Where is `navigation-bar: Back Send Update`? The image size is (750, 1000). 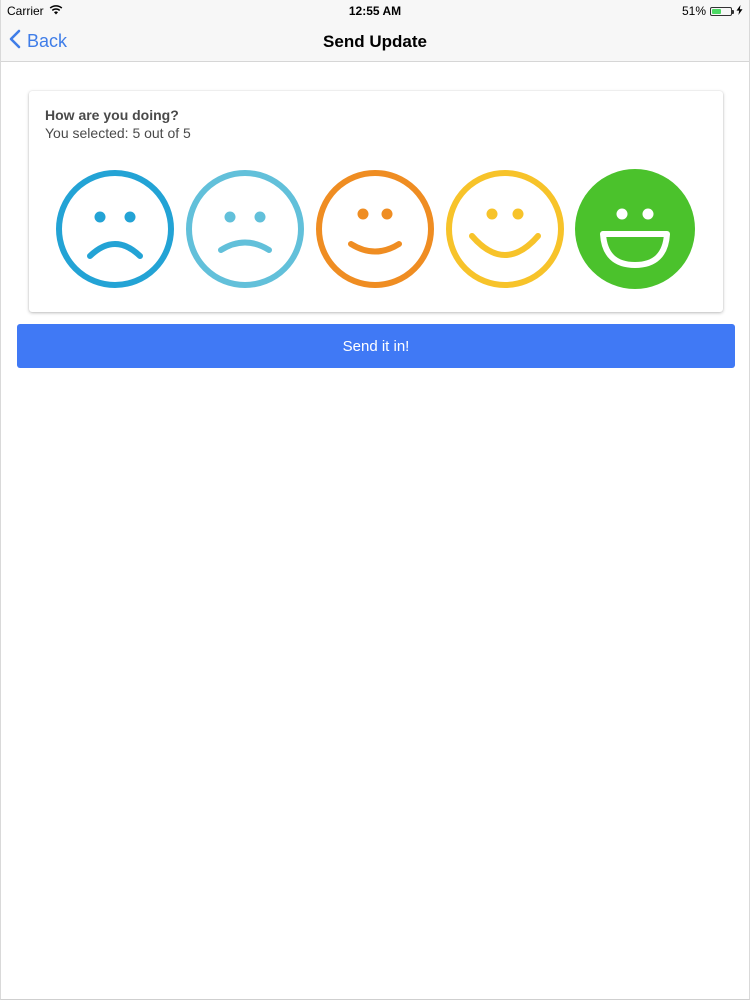 navigation-bar: Back Send Update is located at coordinates (375, 42).